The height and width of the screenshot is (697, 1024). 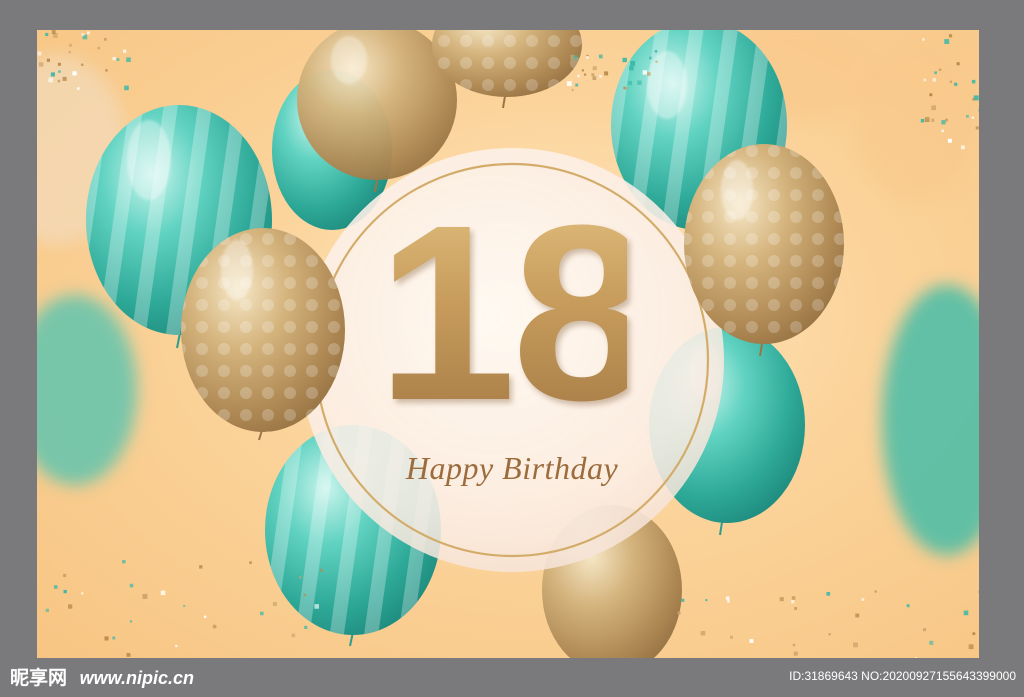 I want to click on image-id: ID:31869643 NO:20200927155643399000, so click(x=902, y=676).